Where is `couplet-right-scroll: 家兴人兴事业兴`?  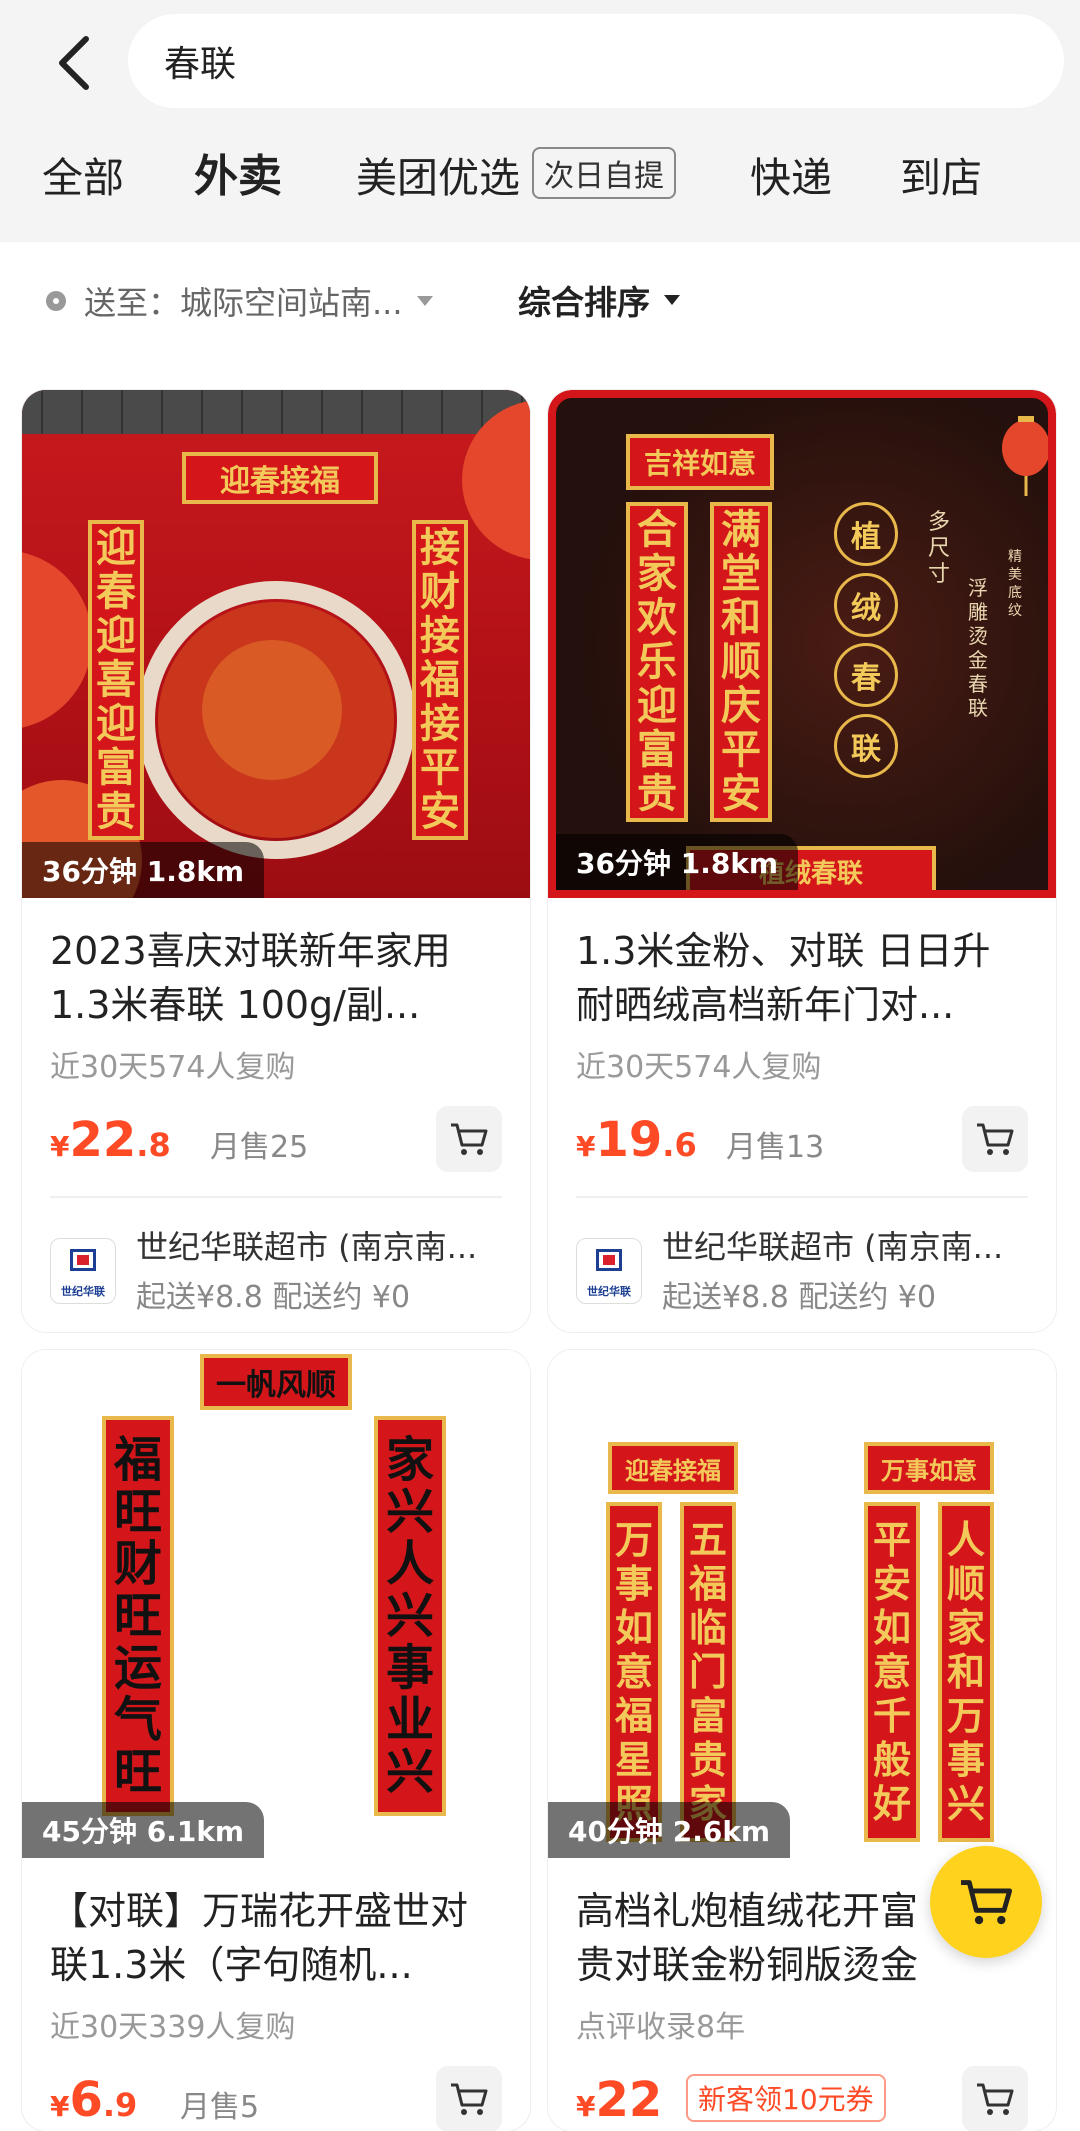 couplet-right-scroll: 家兴人兴事业兴 is located at coordinates (410, 1616).